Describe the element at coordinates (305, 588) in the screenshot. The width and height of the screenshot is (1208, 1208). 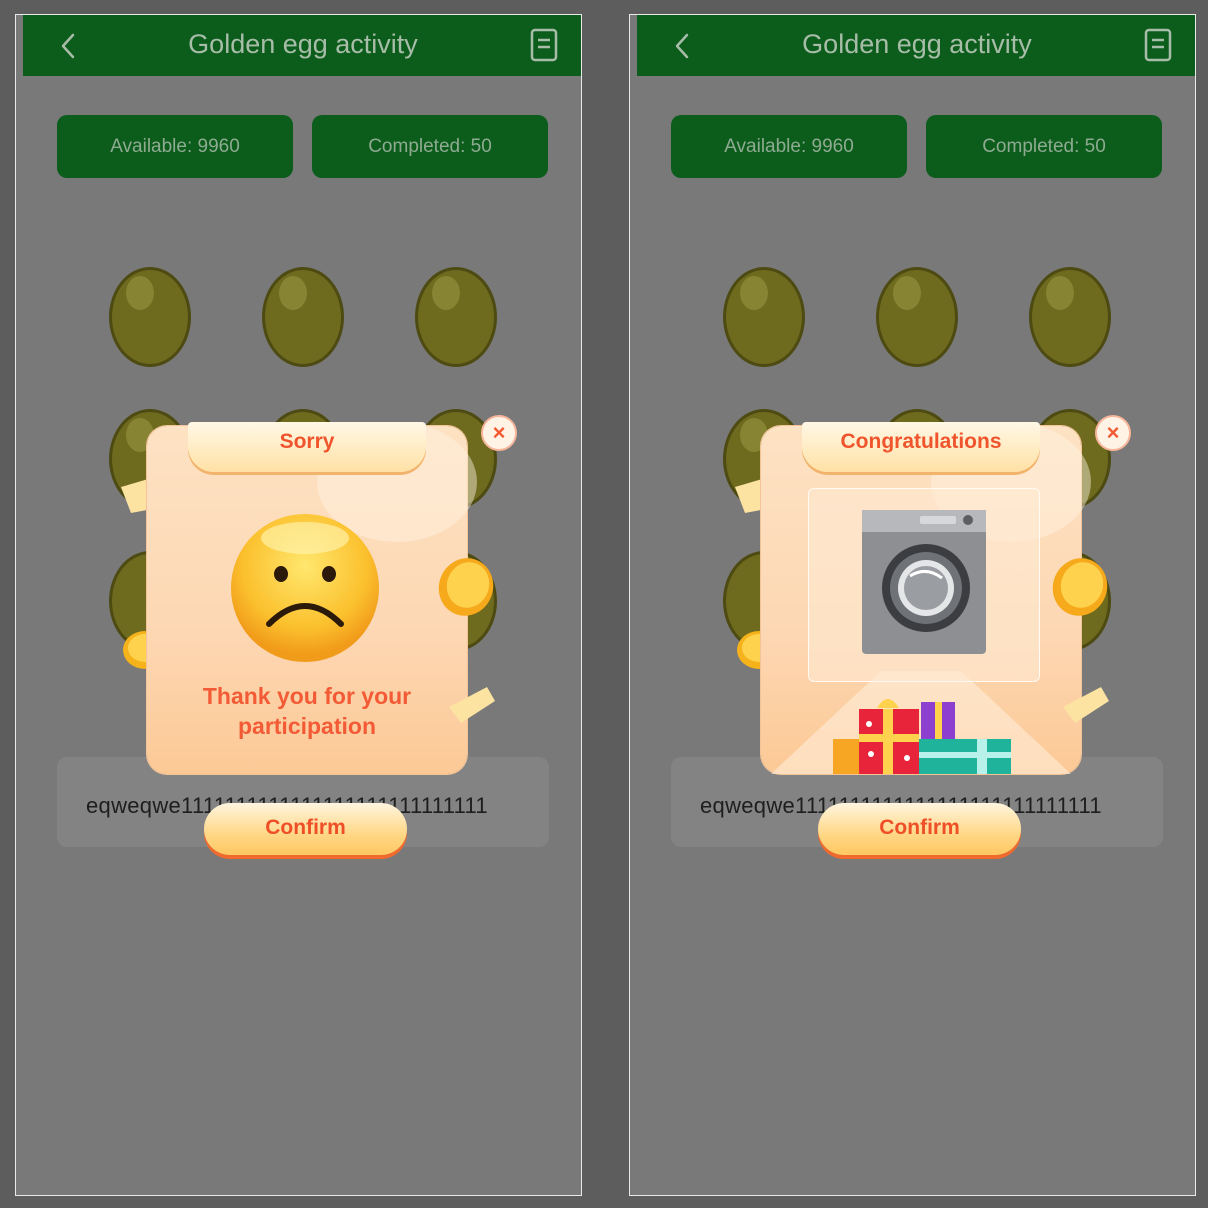
I see `sad-face-icon` at that location.